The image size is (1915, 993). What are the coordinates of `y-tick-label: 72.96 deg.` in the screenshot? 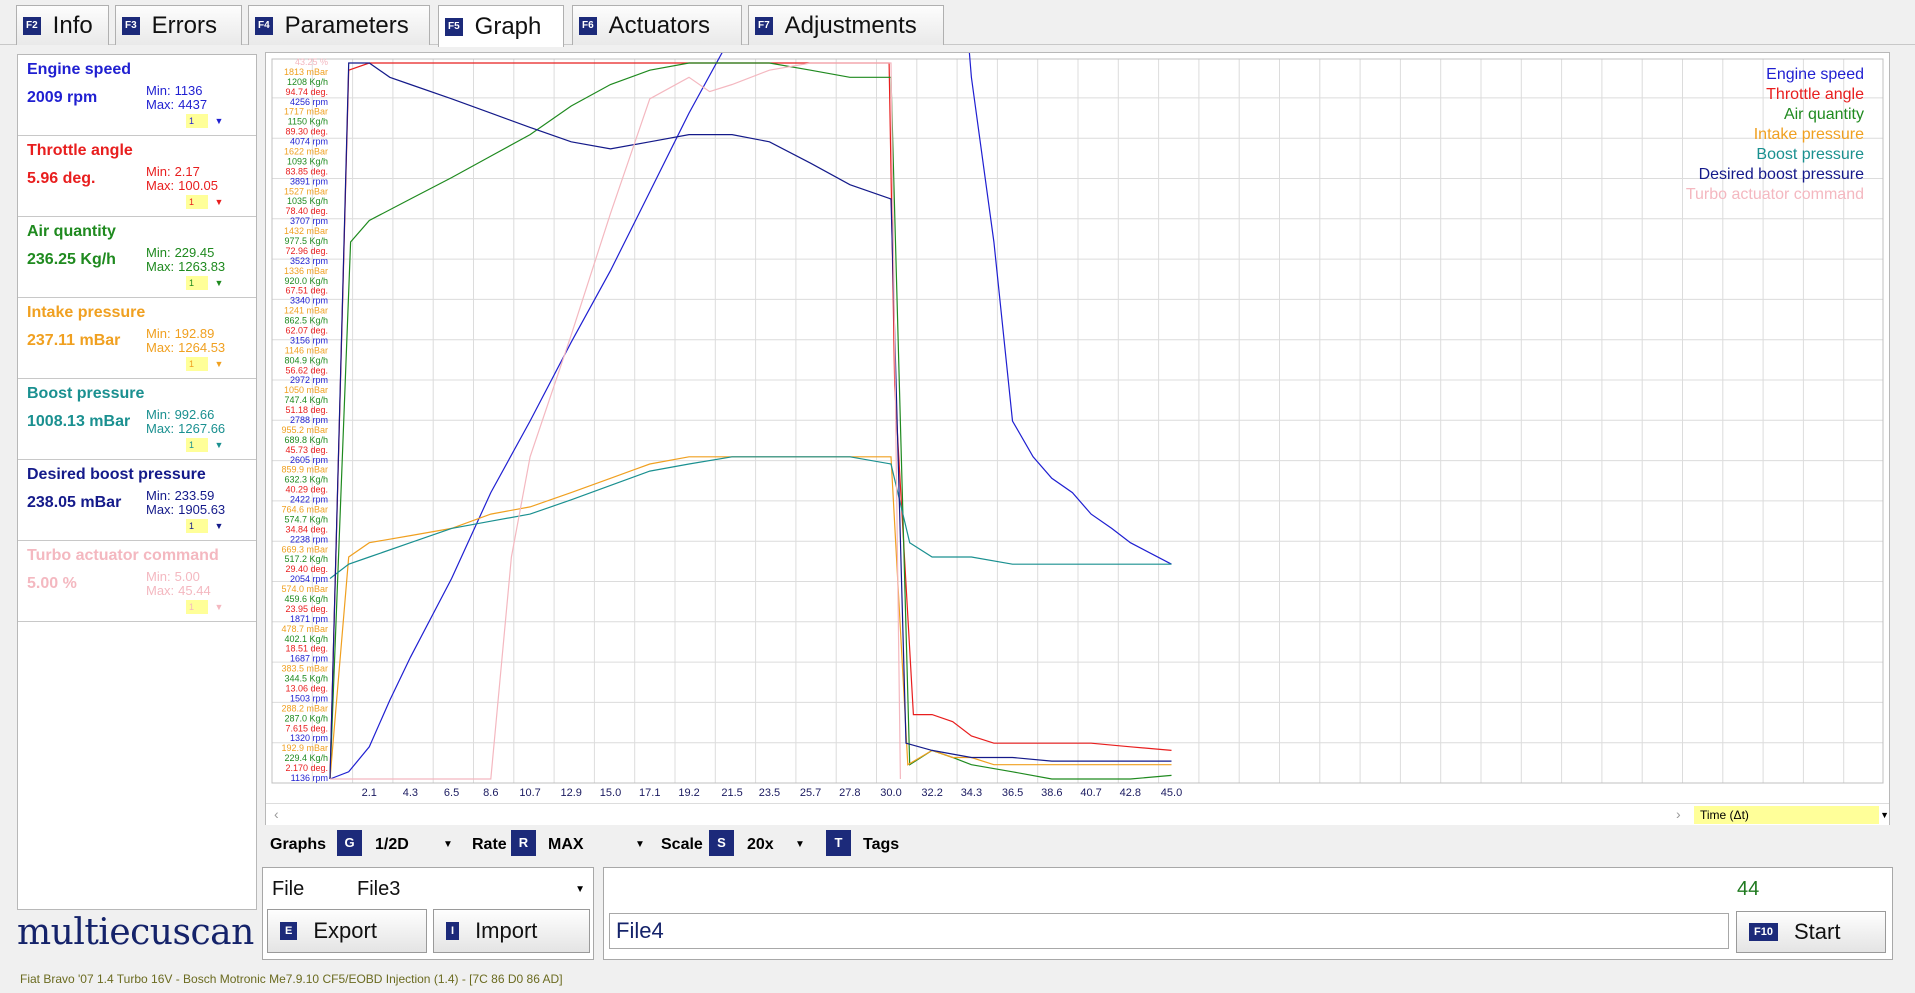 It's located at (306, 251).